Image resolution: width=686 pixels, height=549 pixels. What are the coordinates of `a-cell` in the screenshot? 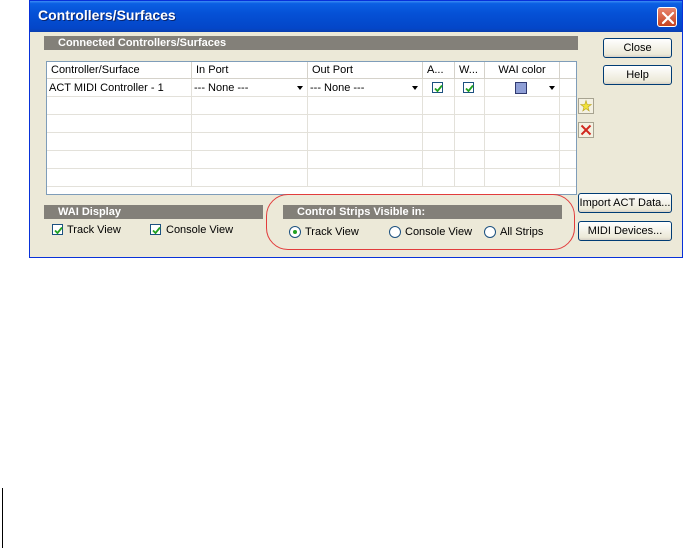 It's located at (439, 88).